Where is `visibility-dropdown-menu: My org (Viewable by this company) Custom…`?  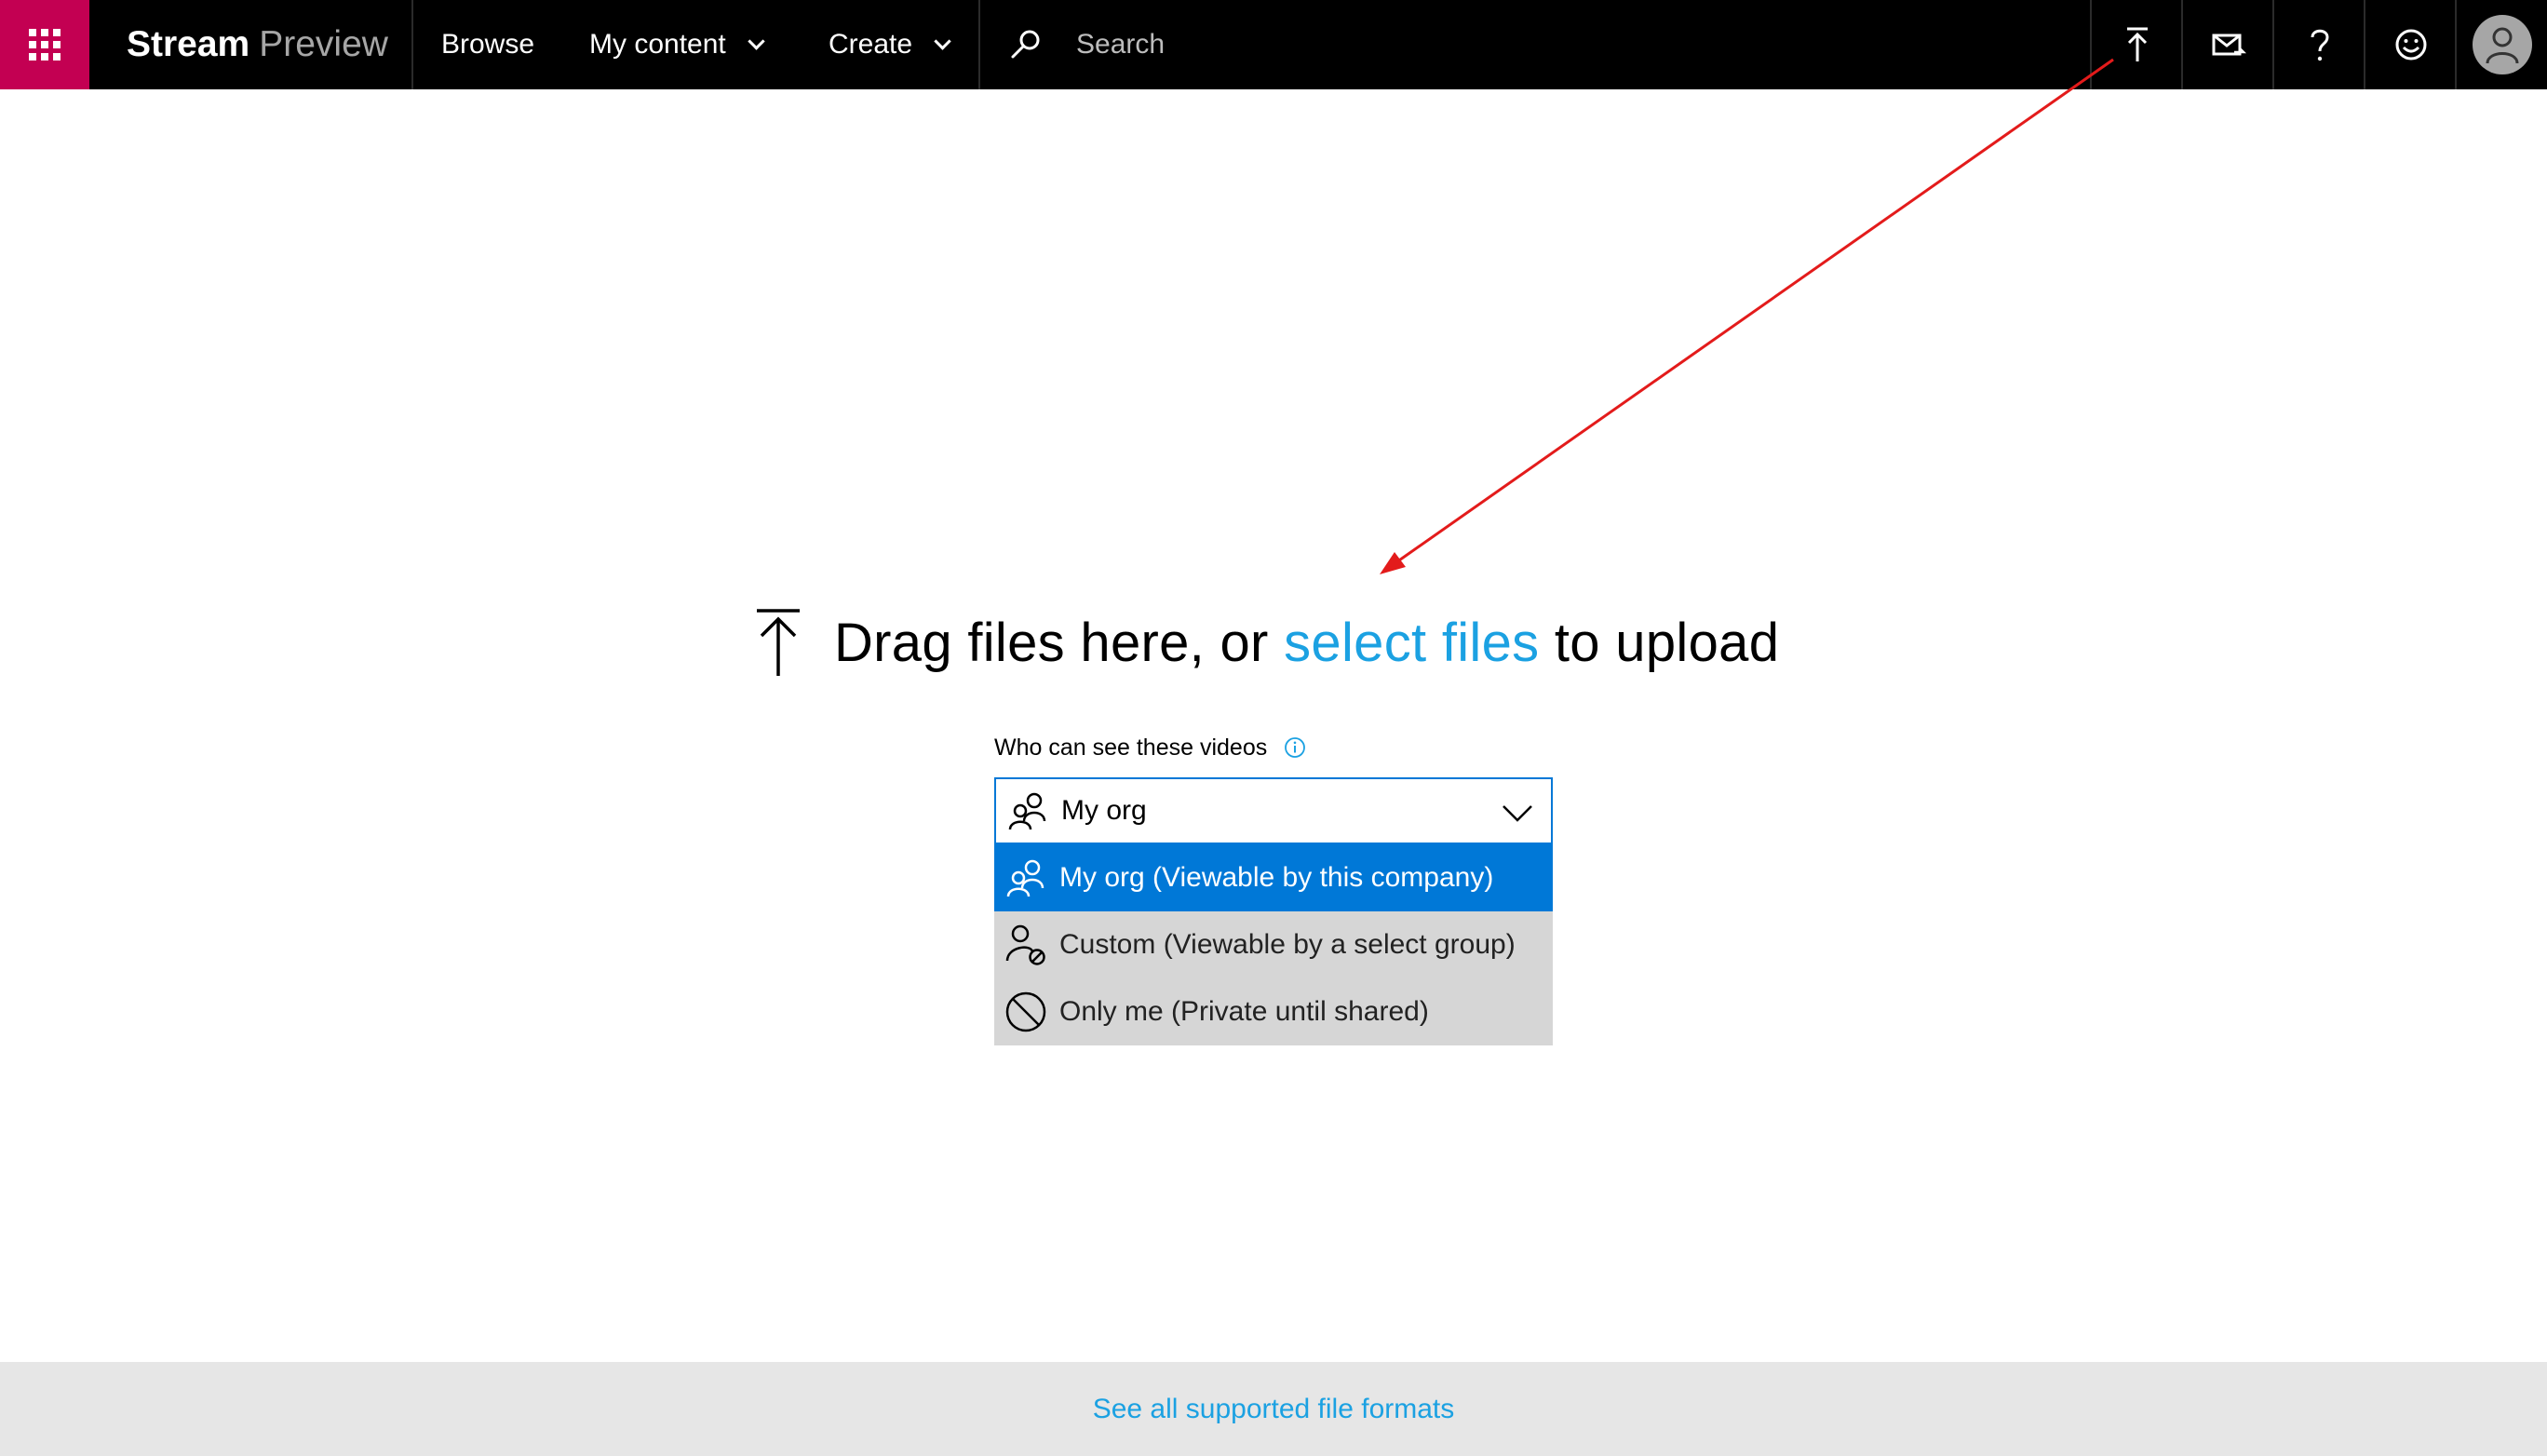
visibility-dropdown-menu: My org (Viewable by this company) Custom… is located at coordinates (1273, 944).